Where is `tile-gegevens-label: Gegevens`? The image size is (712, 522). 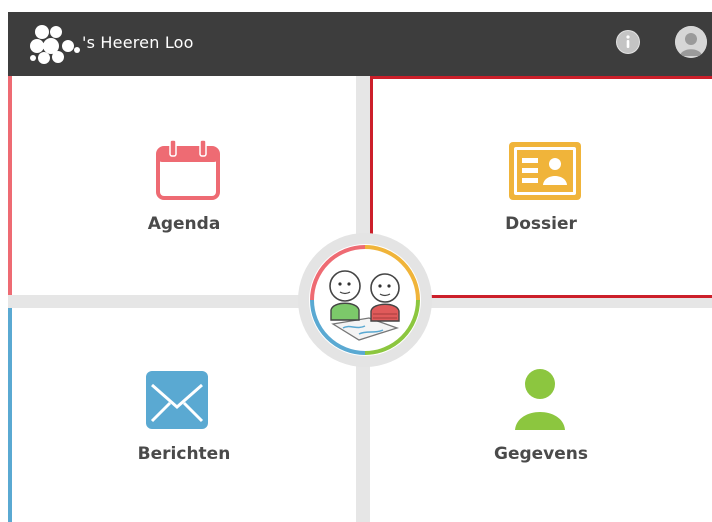
tile-gegevens-label: Gegevens is located at coordinates (540, 454).